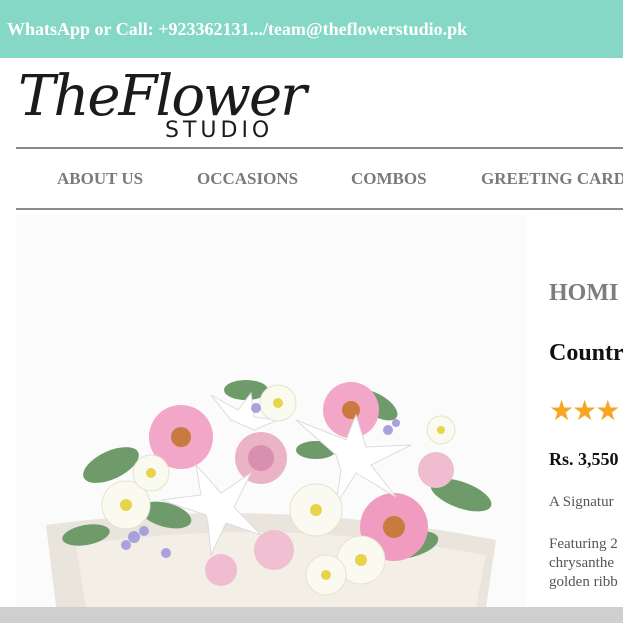 Image resolution: width=623 pixels, height=623 pixels. I want to click on description-line: Featuring 2, so click(583, 544).